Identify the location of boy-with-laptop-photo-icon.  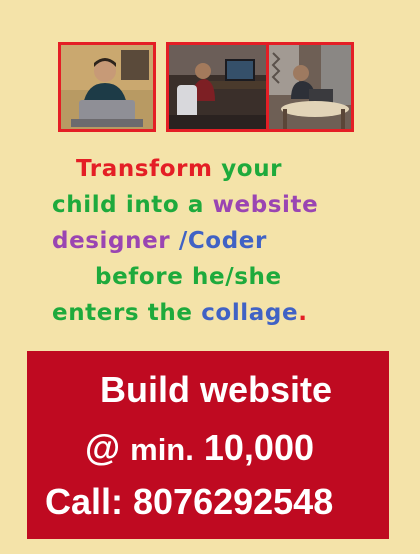
(107, 87).